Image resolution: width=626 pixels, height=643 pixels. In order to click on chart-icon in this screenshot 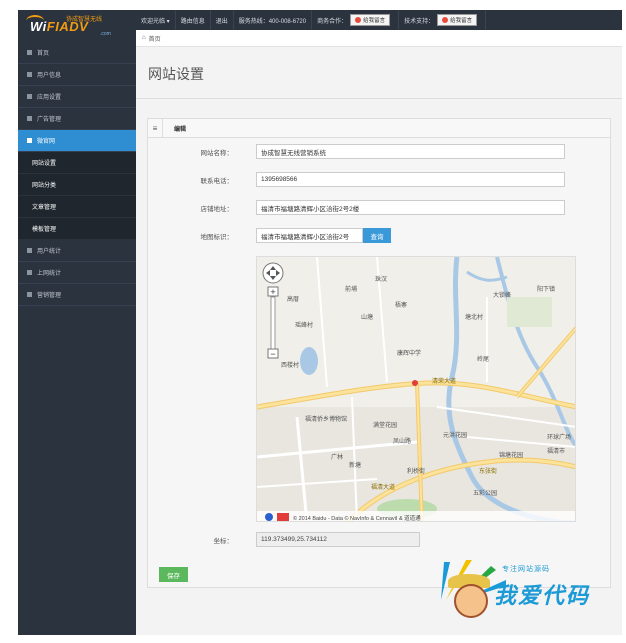, I will do `click(29, 272)`.